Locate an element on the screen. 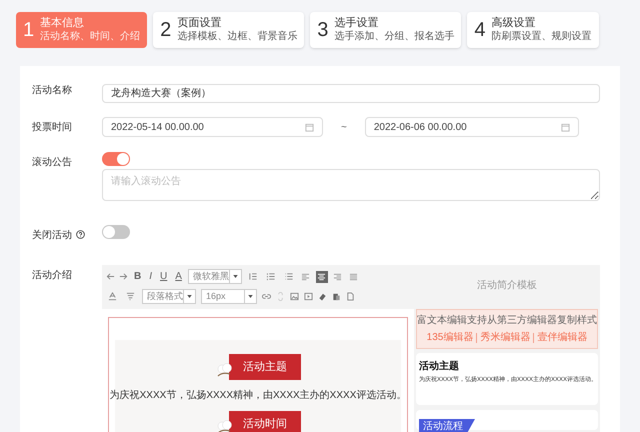 The image size is (640, 432). format-button: A is located at coordinates (178, 277).